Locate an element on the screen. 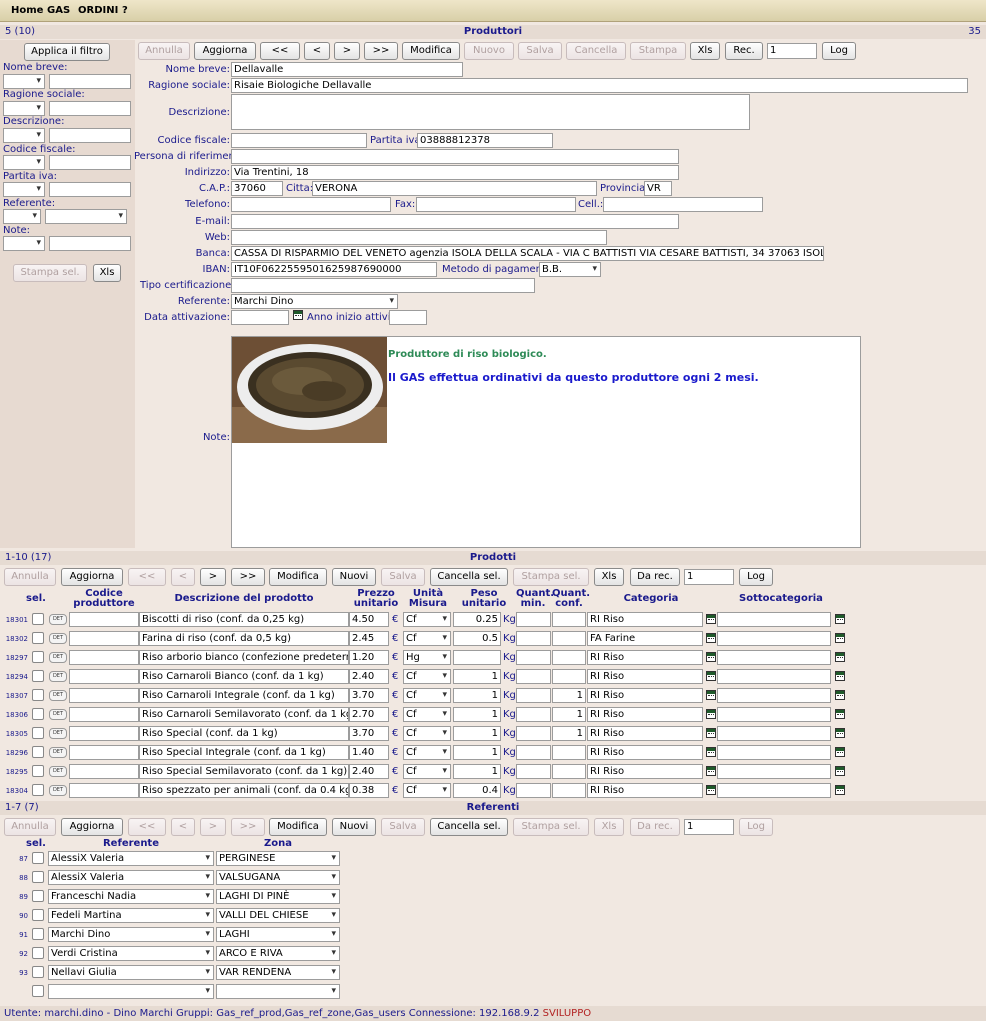 This screenshot has width=986, height=1021. product-weight-input is located at coordinates (477, 657).